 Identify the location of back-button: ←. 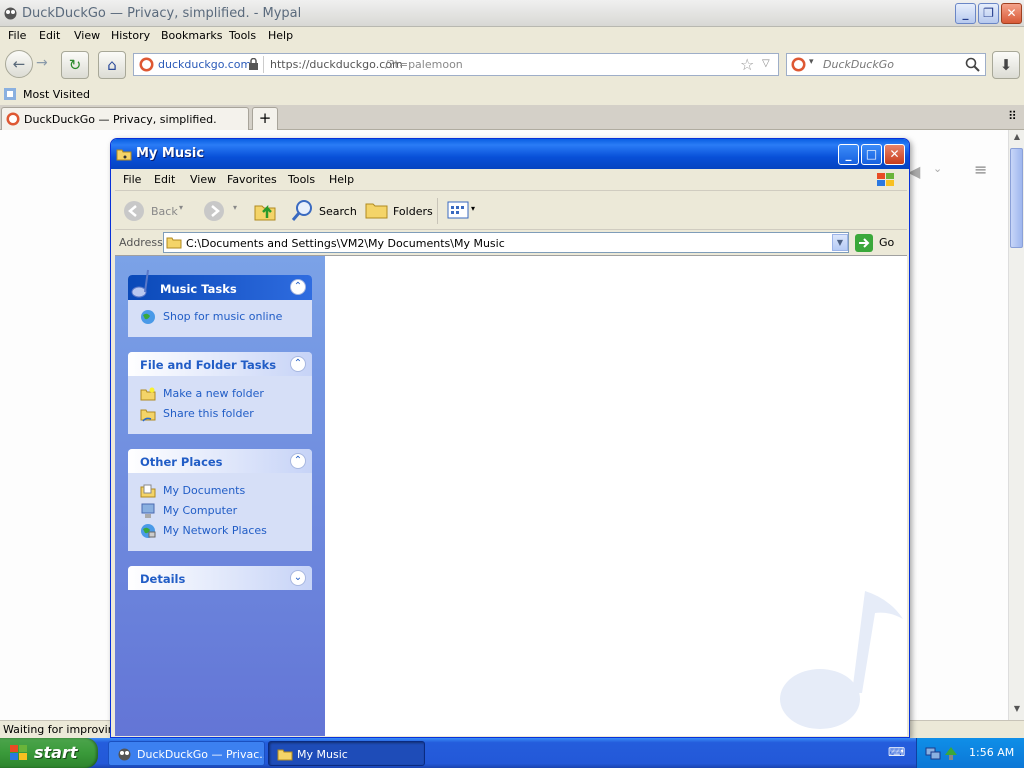
(19, 64).